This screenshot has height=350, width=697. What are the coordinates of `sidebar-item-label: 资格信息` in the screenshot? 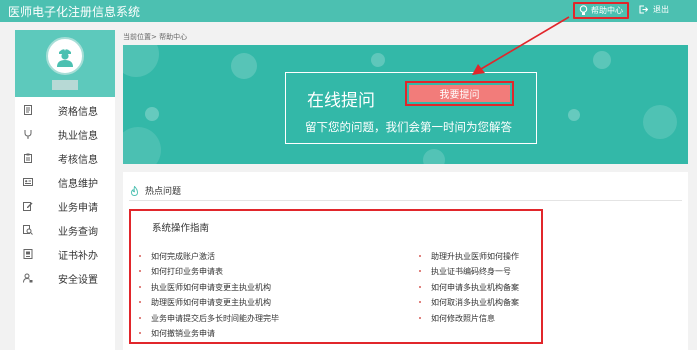 It's located at (78, 112).